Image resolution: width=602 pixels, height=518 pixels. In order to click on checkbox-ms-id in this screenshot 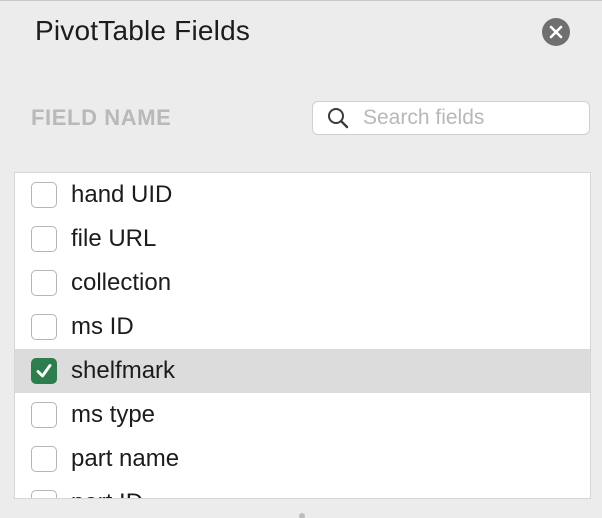, I will do `click(44, 327)`.